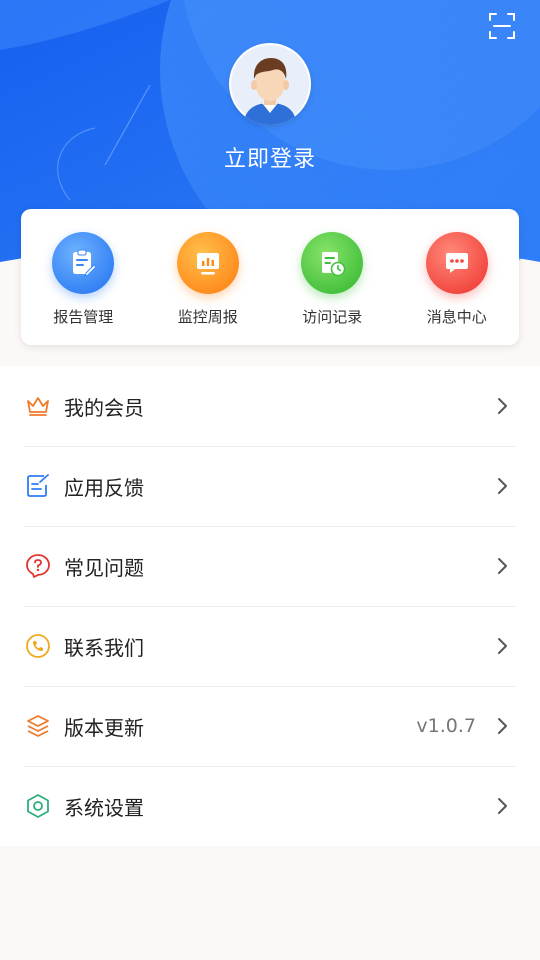 This screenshot has width=540, height=960. What do you see at coordinates (104, 567) in the screenshot?
I see `menu-item-label: 常见问题` at bounding box center [104, 567].